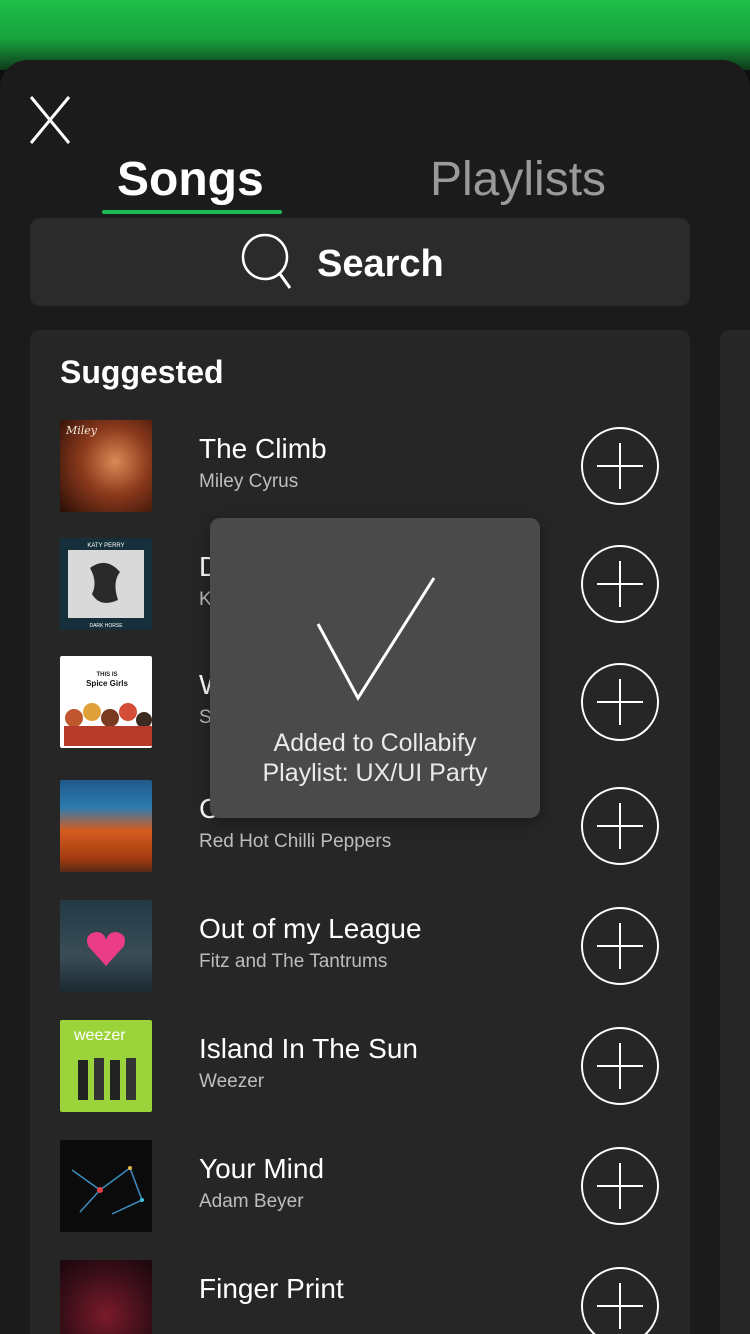 The image size is (750, 1334). I want to click on added-confirmation-toast: Added to Collabify Playlist: UX/UI Party, so click(375, 668).